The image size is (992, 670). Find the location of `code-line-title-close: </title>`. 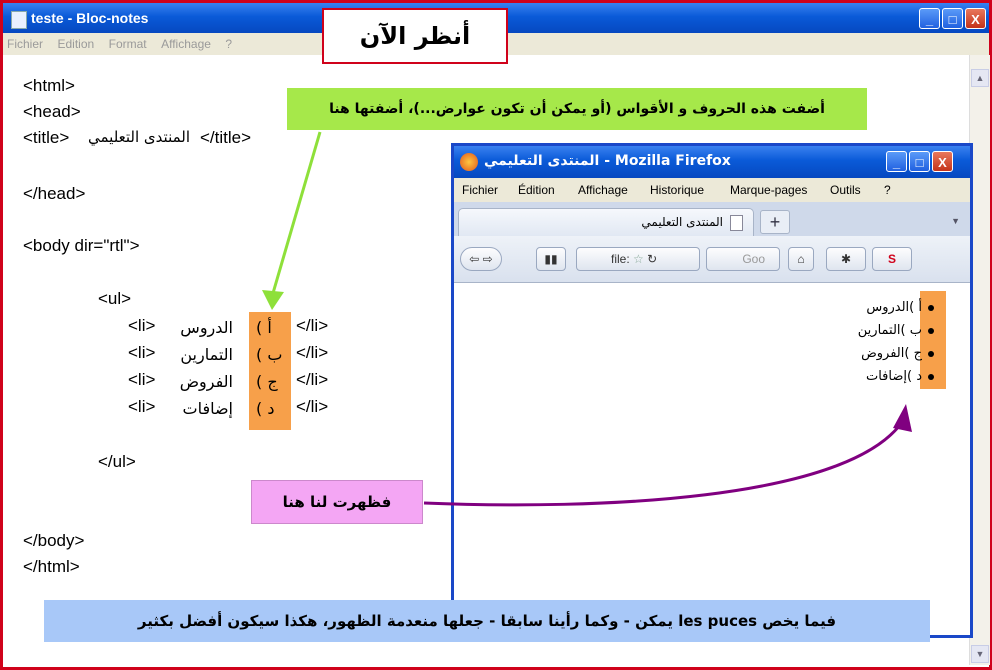

code-line-title-close: </title> is located at coordinates (226, 137).